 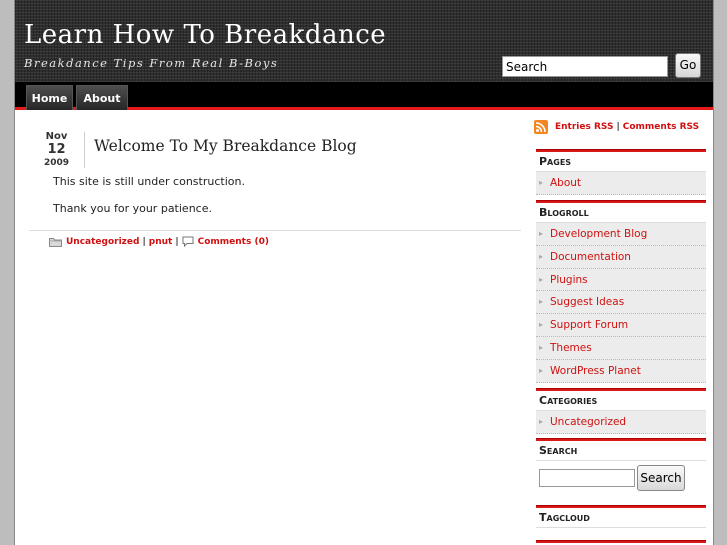 I want to click on site-title: Learn How To Breakdance, so click(x=205, y=35).